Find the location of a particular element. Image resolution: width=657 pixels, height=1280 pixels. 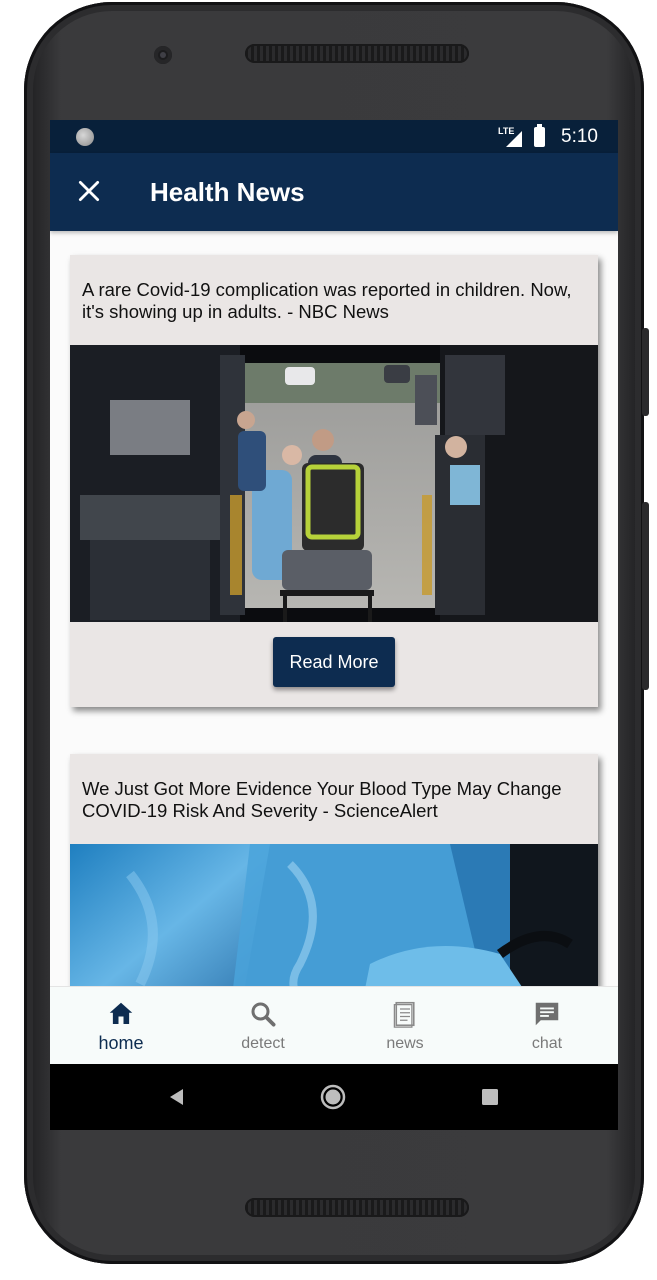

close-icon is located at coordinates (89, 191).